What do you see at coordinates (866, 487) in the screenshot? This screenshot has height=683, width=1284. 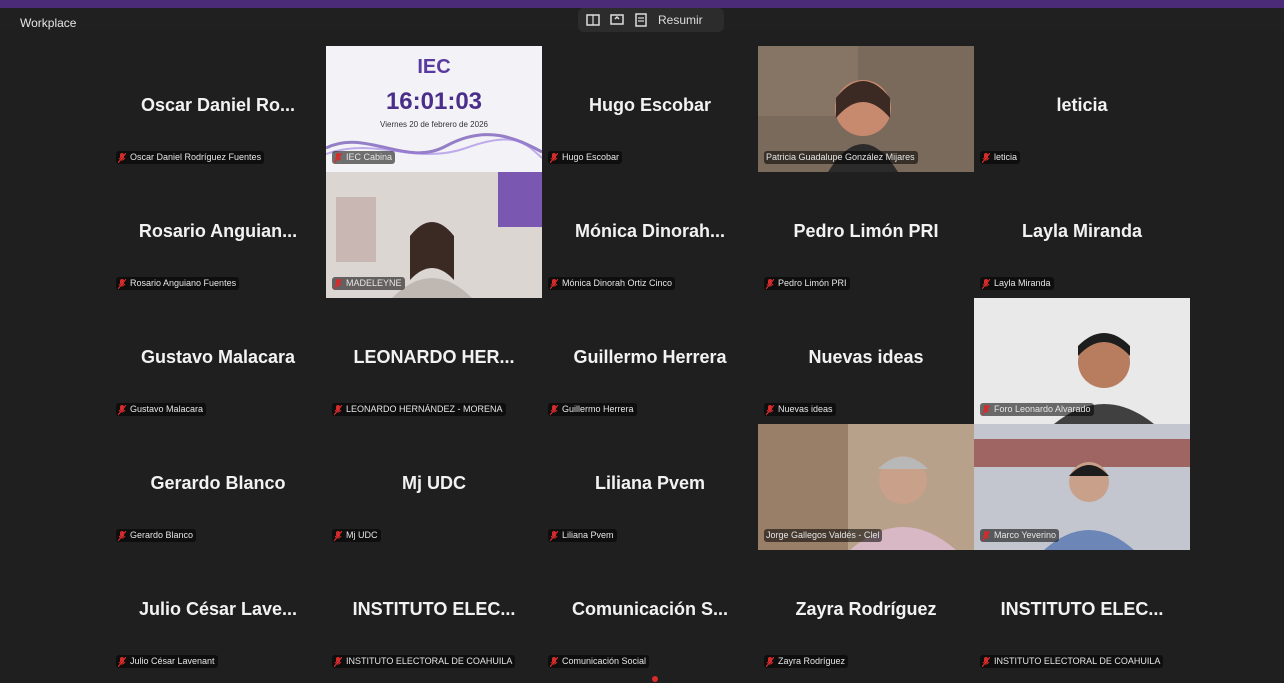 I see `participant-tile: Jorge Gallegos Valdés - Clel` at bounding box center [866, 487].